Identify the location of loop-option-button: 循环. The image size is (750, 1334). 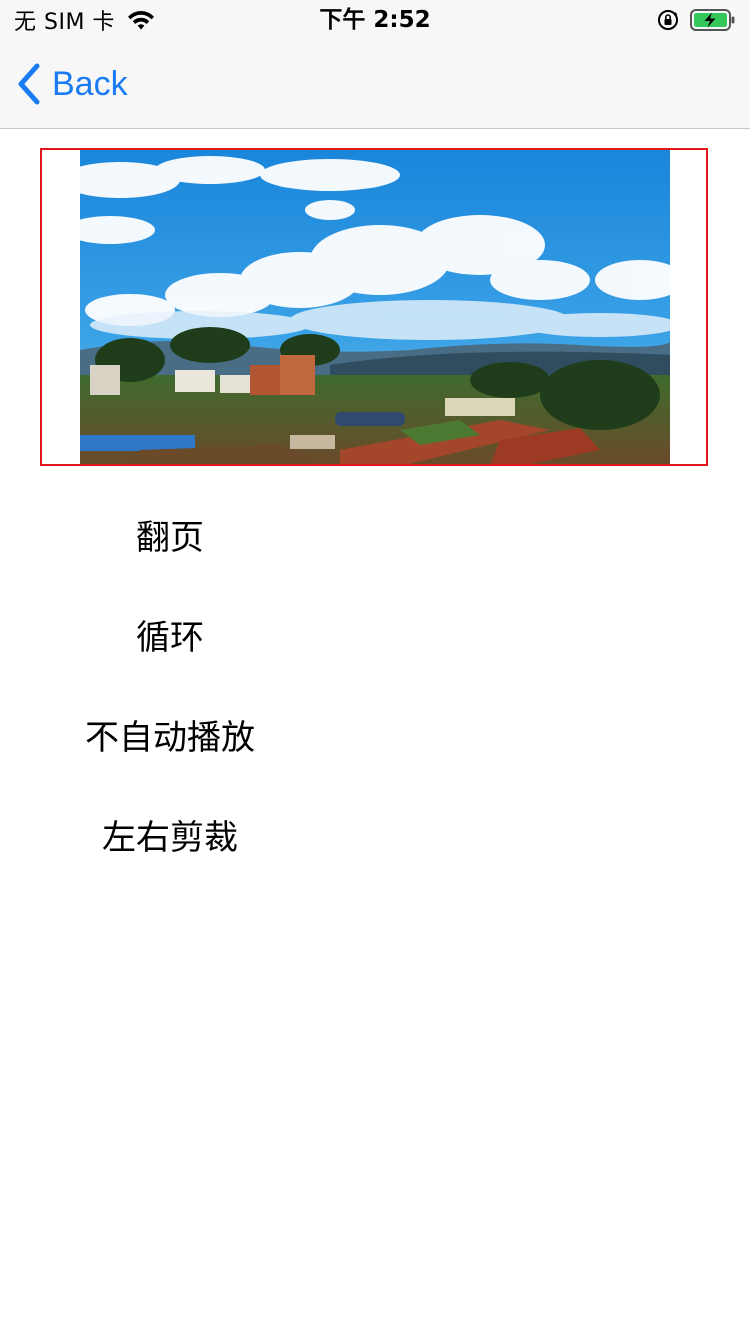
(170, 638).